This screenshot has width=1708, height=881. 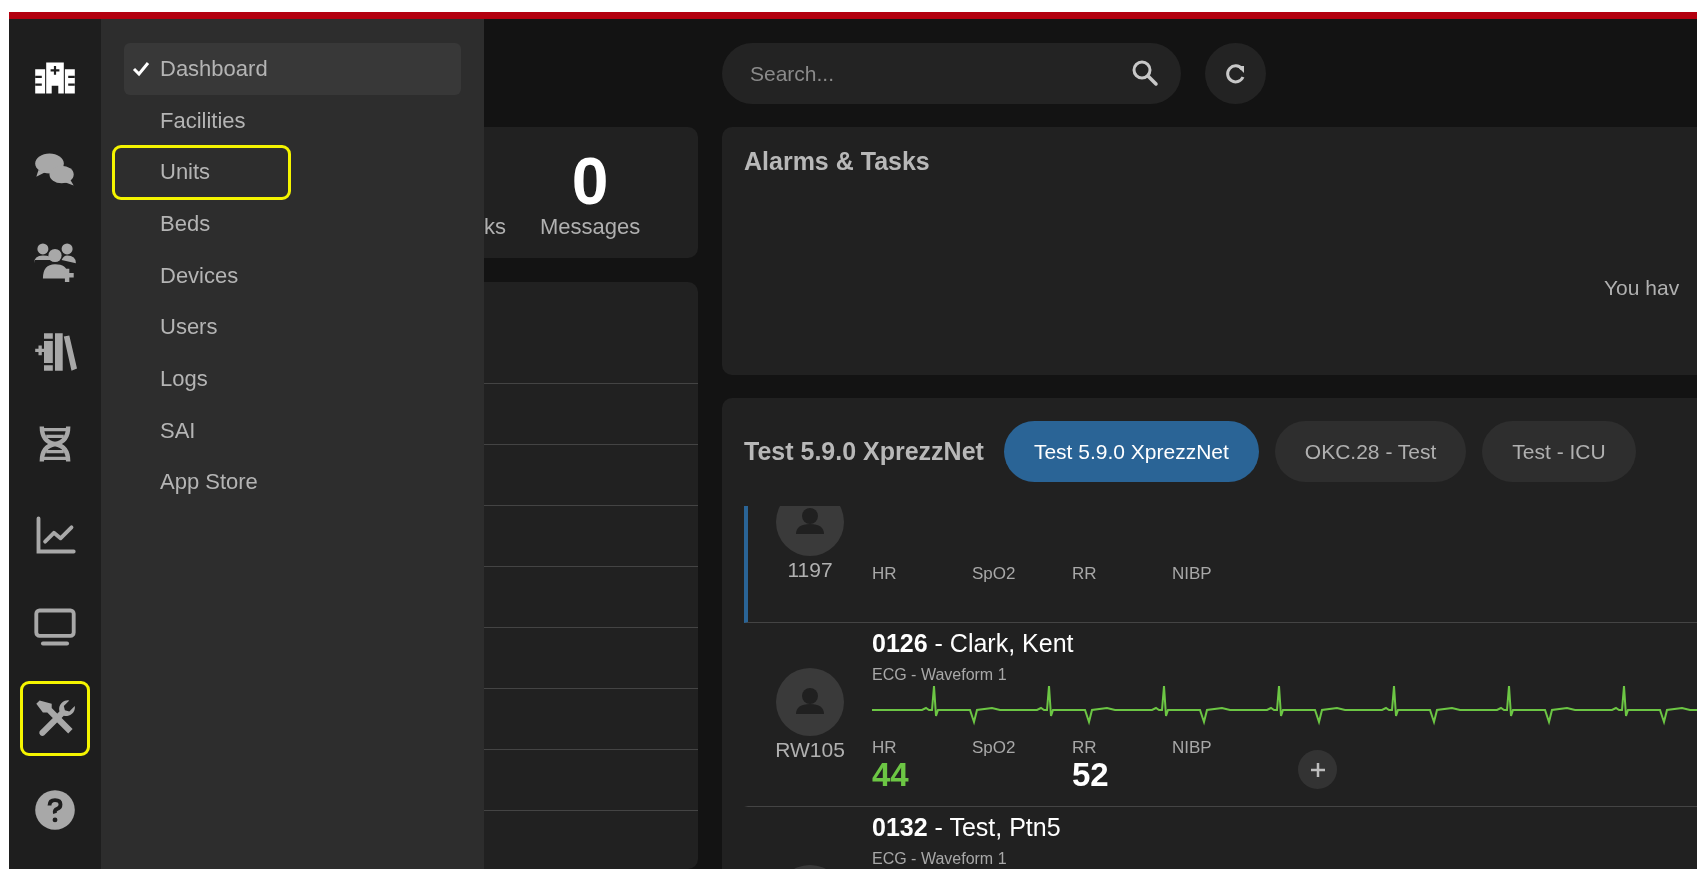 What do you see at coordinates (1131, 451) in the screenshot?
I see `unit-tab: Test 5.9.0 XprezzNet` at bounding box center [1131, 451].